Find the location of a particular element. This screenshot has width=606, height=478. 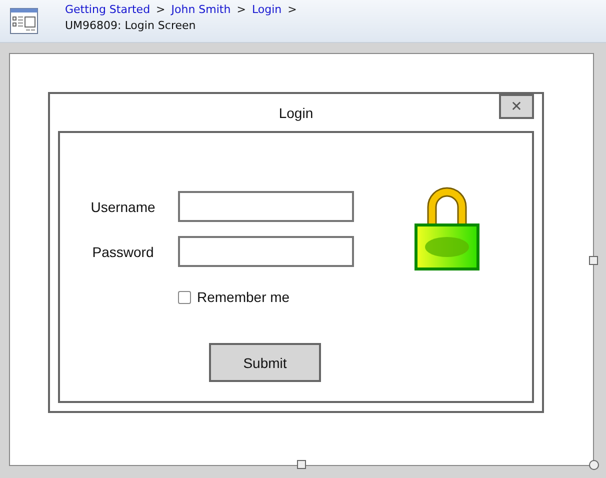

submit-button: Submit is located at coordinates (265, 362).